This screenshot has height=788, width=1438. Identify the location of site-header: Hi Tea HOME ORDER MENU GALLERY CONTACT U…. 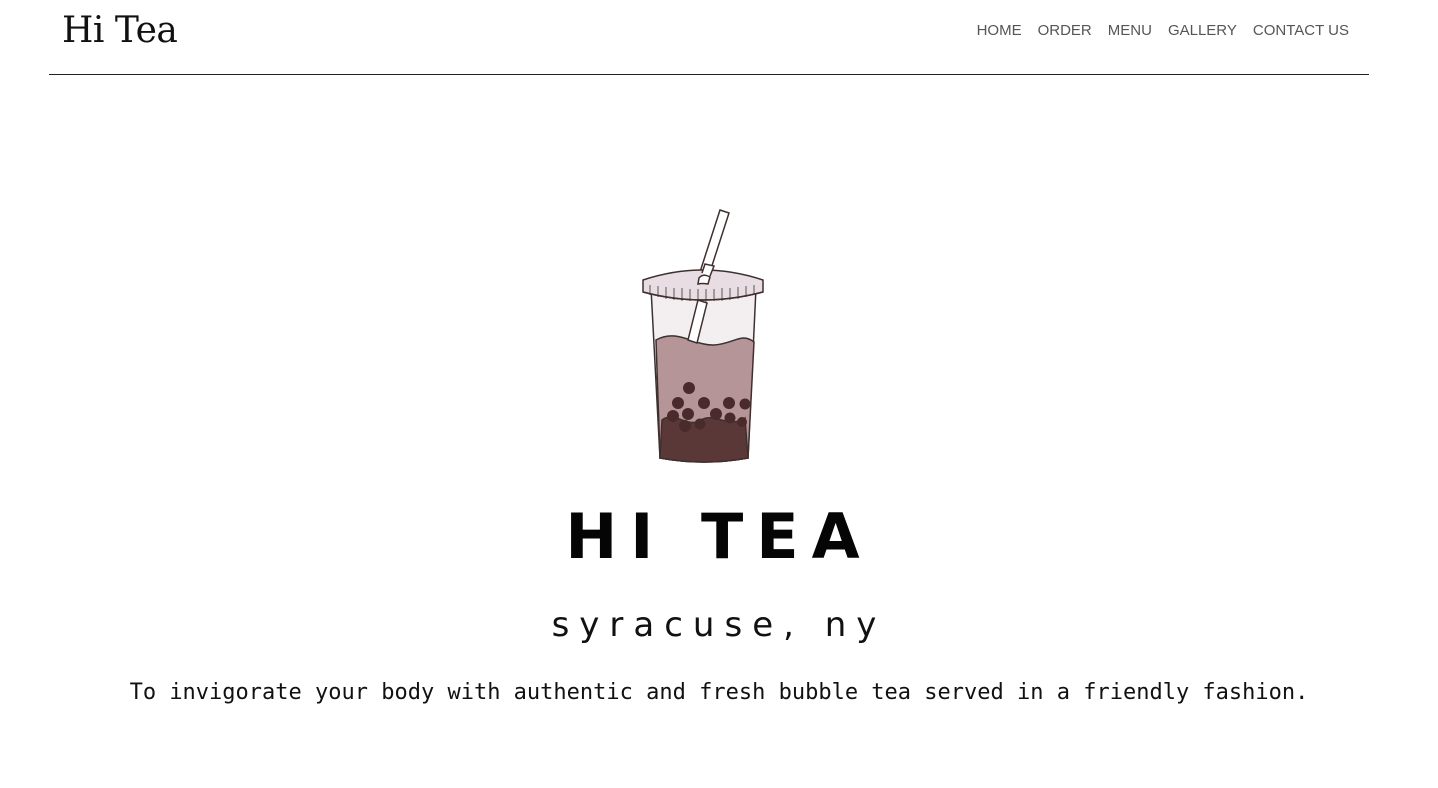
(709, 37).